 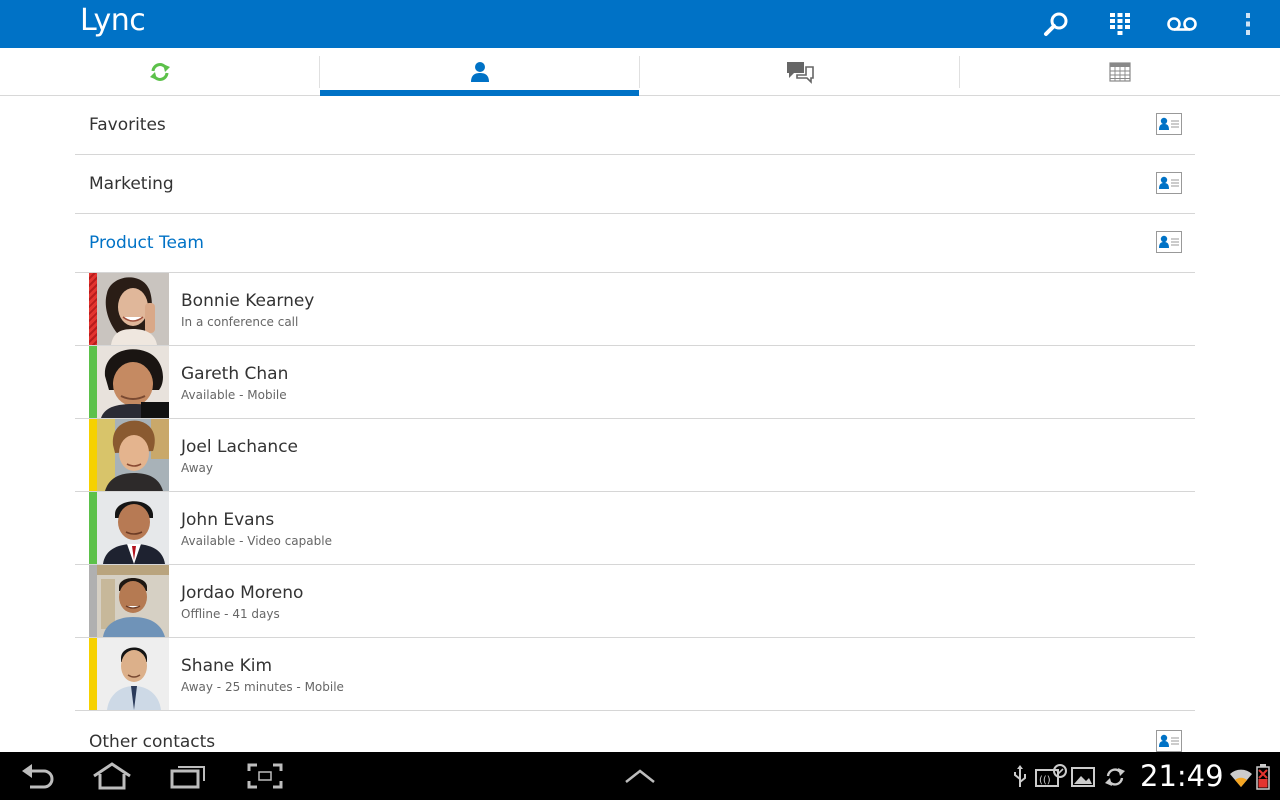 I want to click on dialpad-button, so click(x=1120, y=24).